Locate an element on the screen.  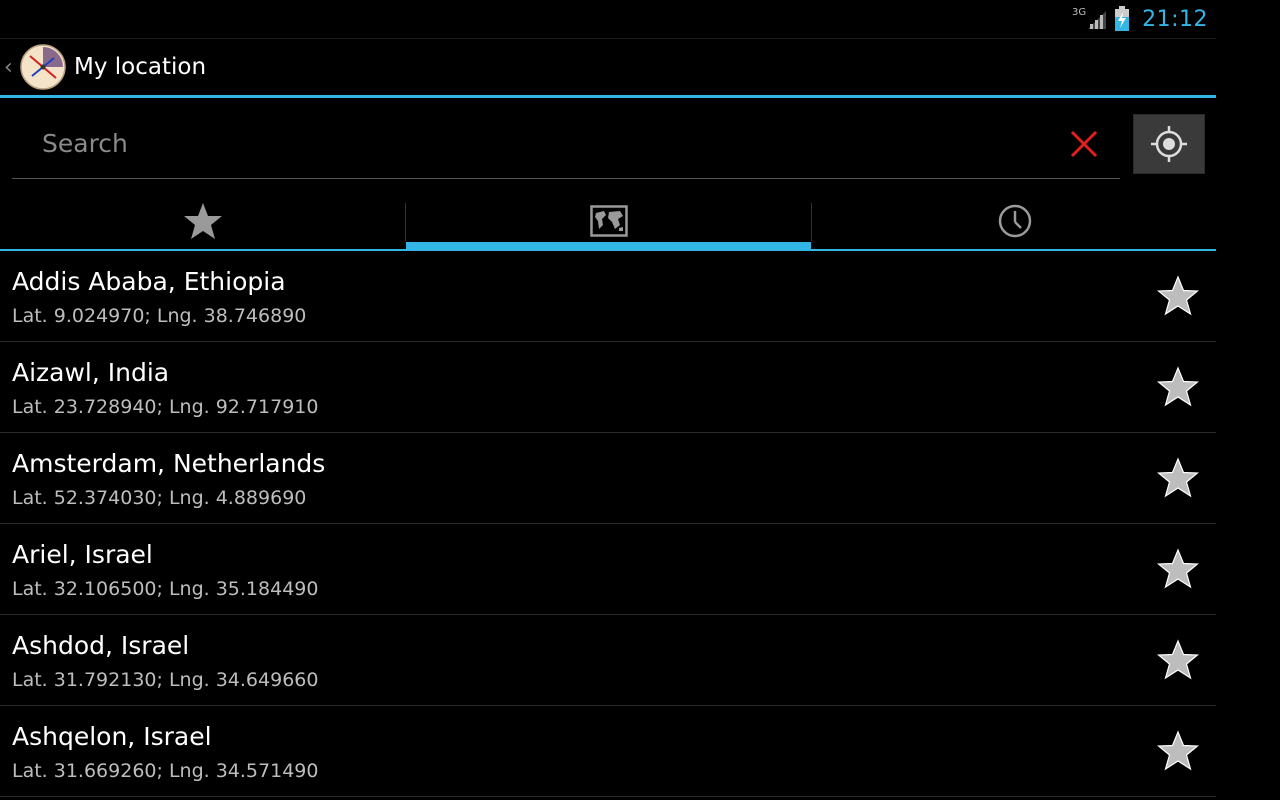
clock-icon is located at coordinates (1014, 221).